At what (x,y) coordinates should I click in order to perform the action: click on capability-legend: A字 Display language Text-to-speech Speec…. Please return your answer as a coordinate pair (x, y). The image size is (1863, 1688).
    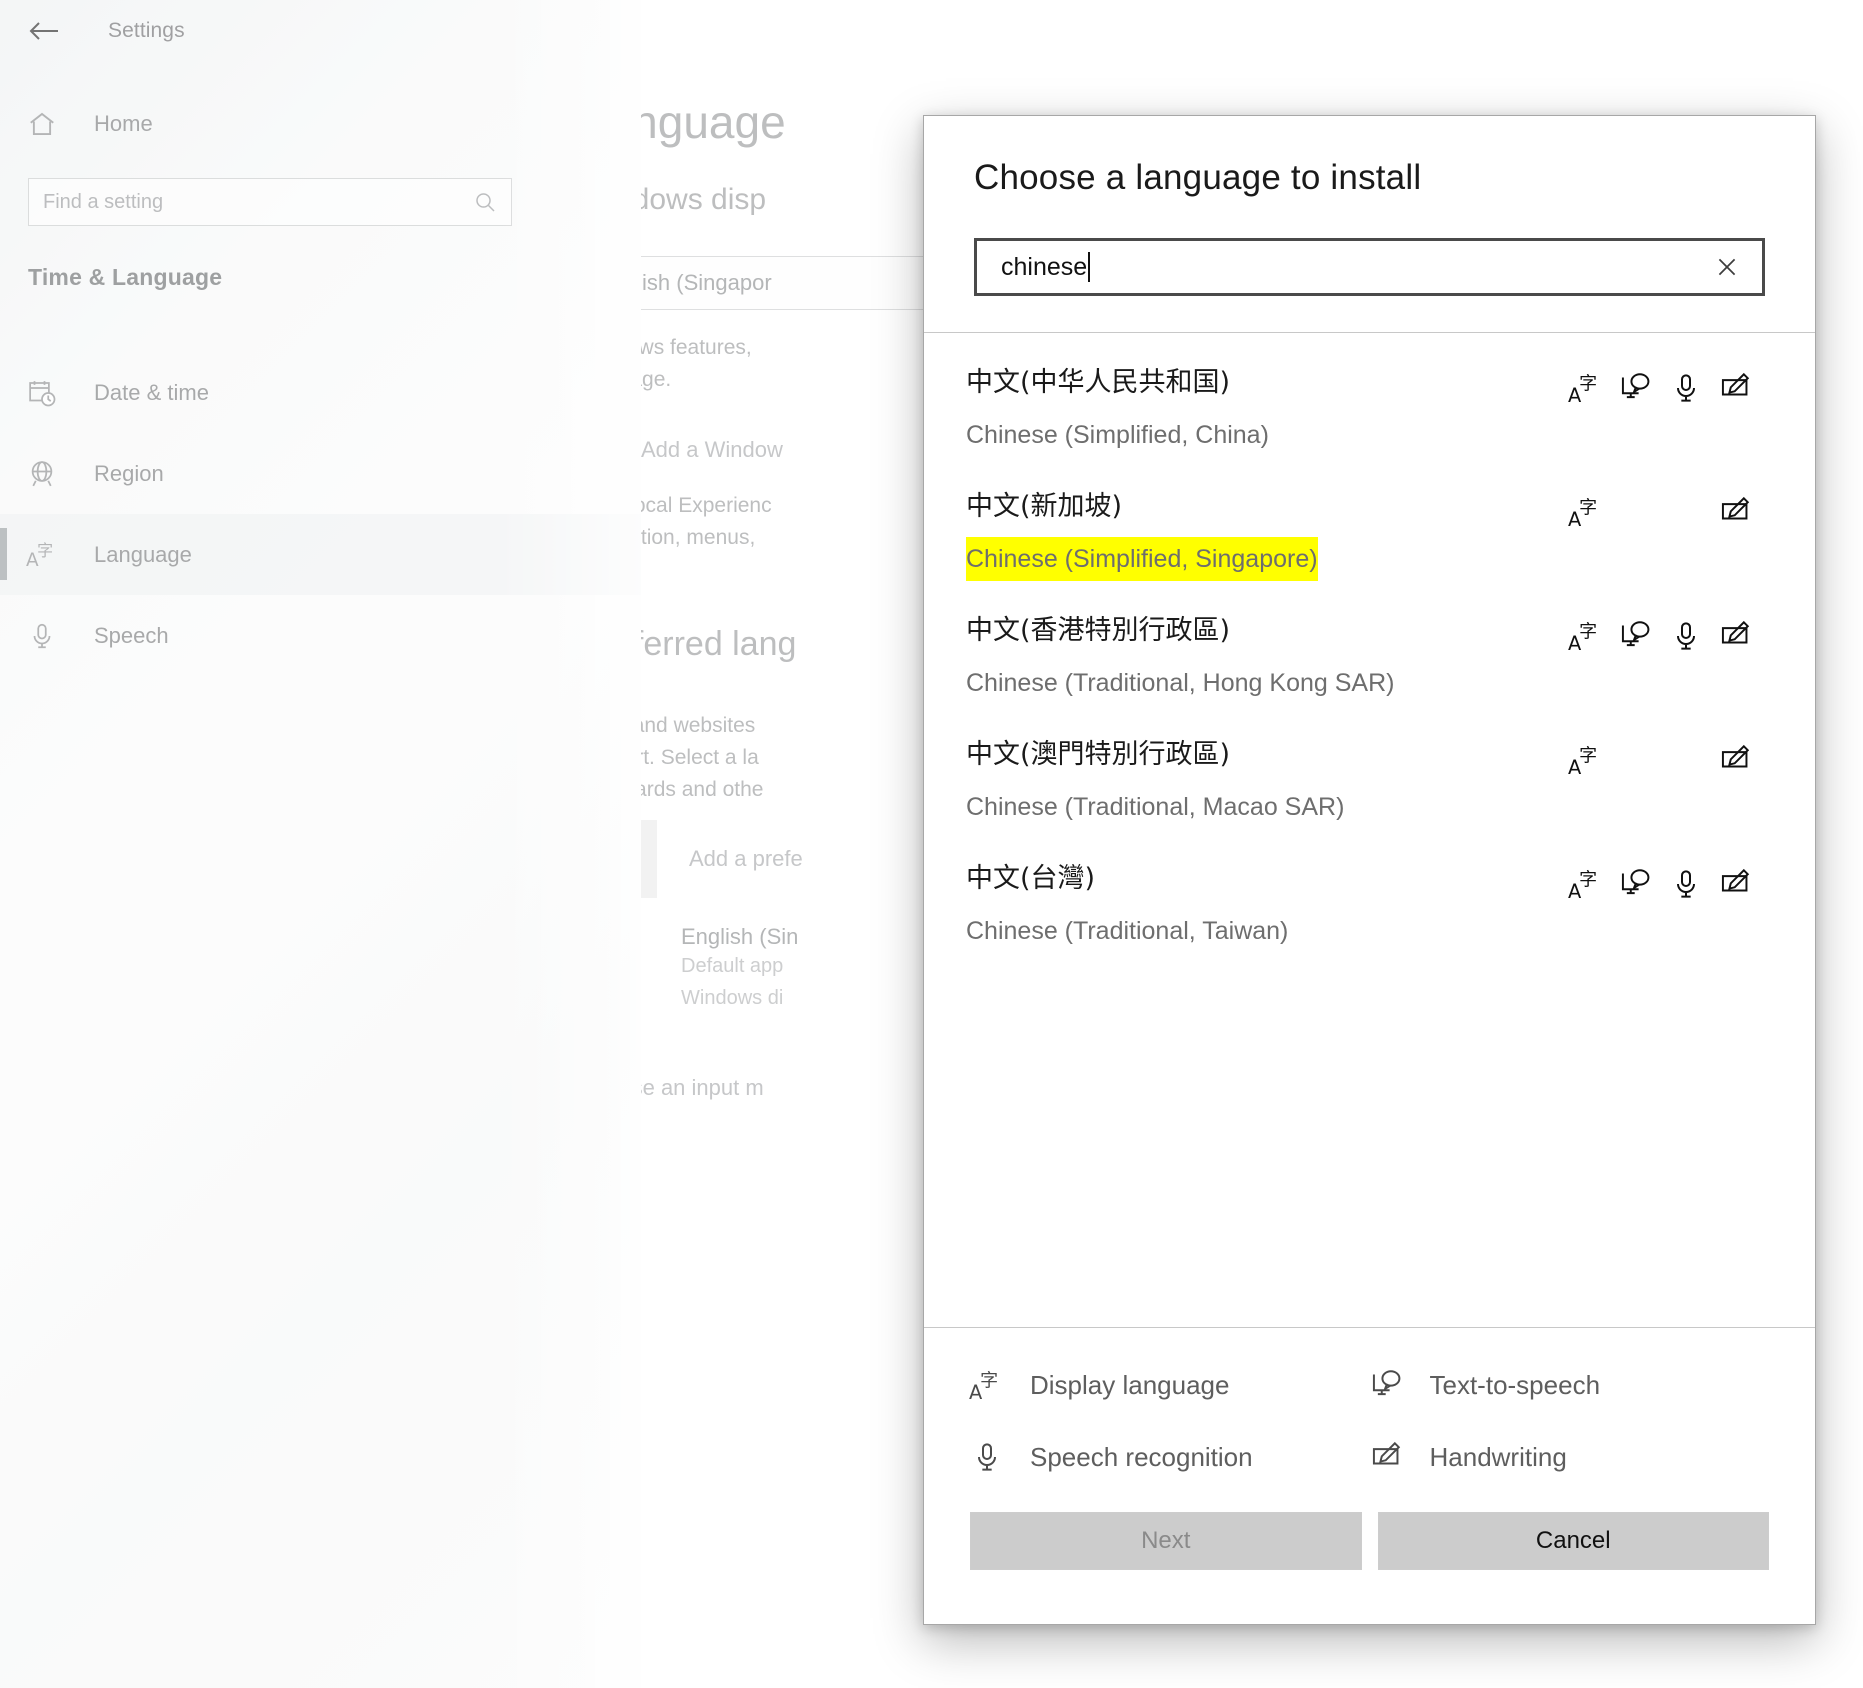
    Looking at the image, I should click on (1369, 1420).